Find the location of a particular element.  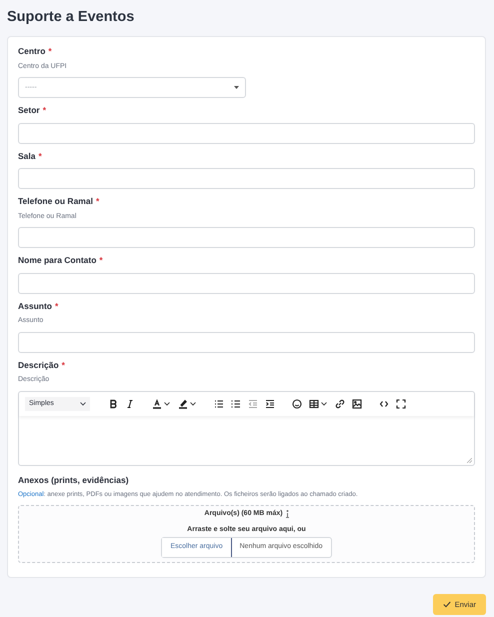

check-icon is located at coordinates (446, 604).